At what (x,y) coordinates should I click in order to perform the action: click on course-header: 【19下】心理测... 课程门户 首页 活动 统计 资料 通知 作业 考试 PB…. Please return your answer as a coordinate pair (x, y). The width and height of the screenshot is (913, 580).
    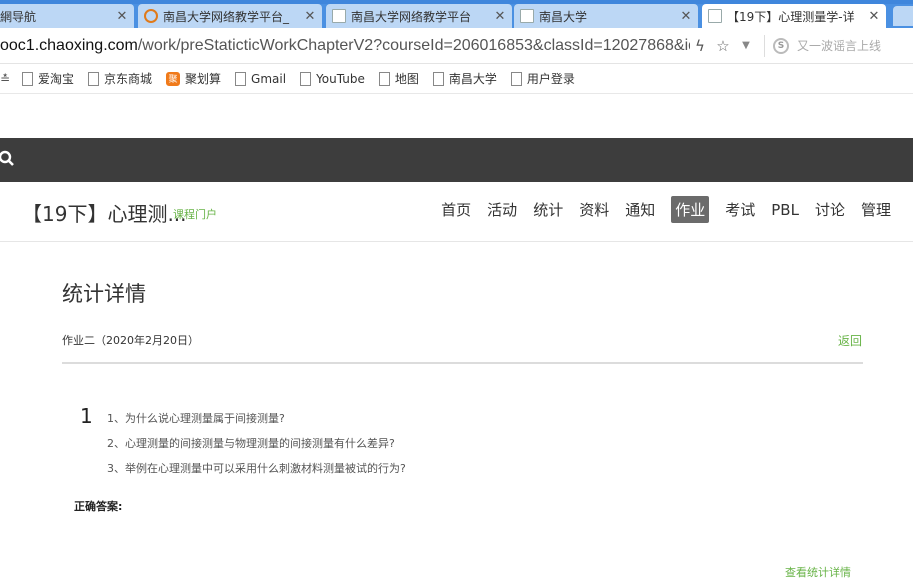
    Looking at the image, I should click on (456, 212).